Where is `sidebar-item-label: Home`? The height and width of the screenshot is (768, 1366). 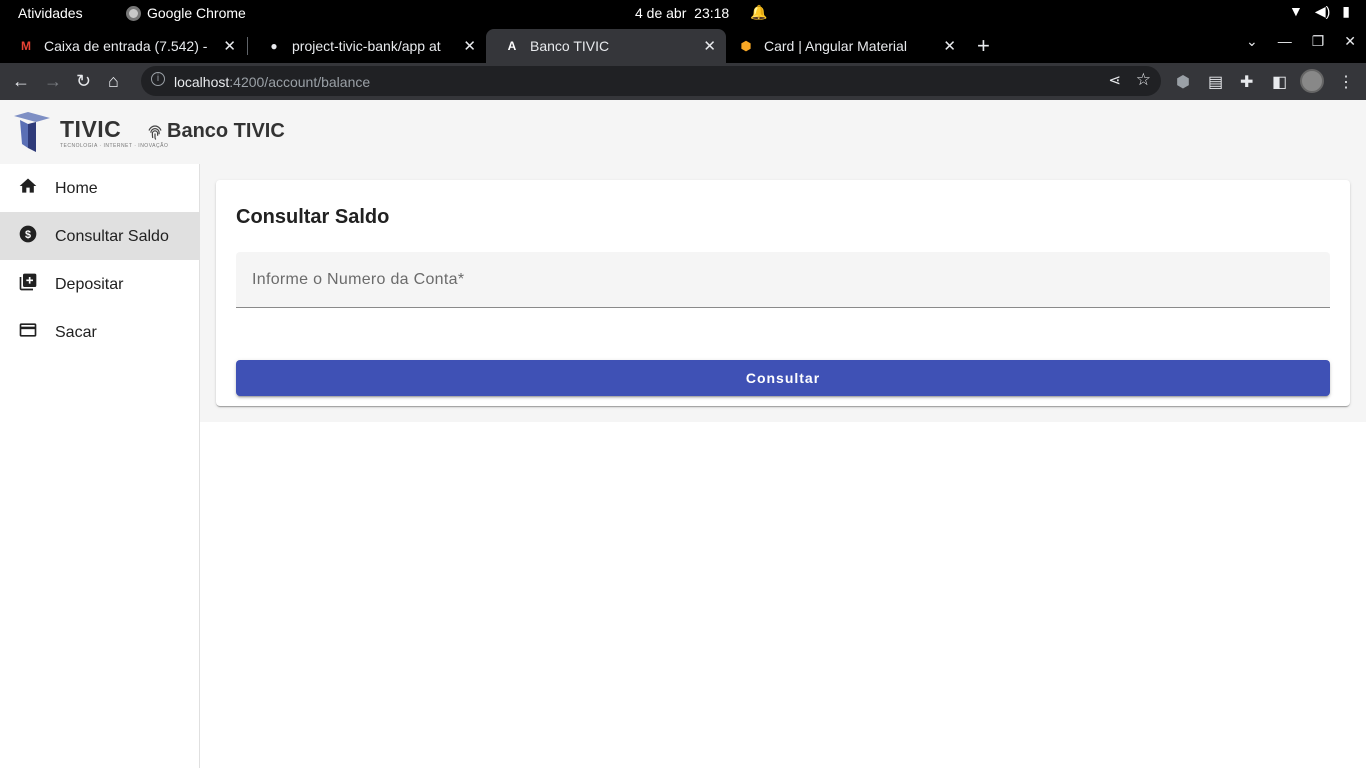
sidebar-item-label: Home is located at coordinates (76, 188).